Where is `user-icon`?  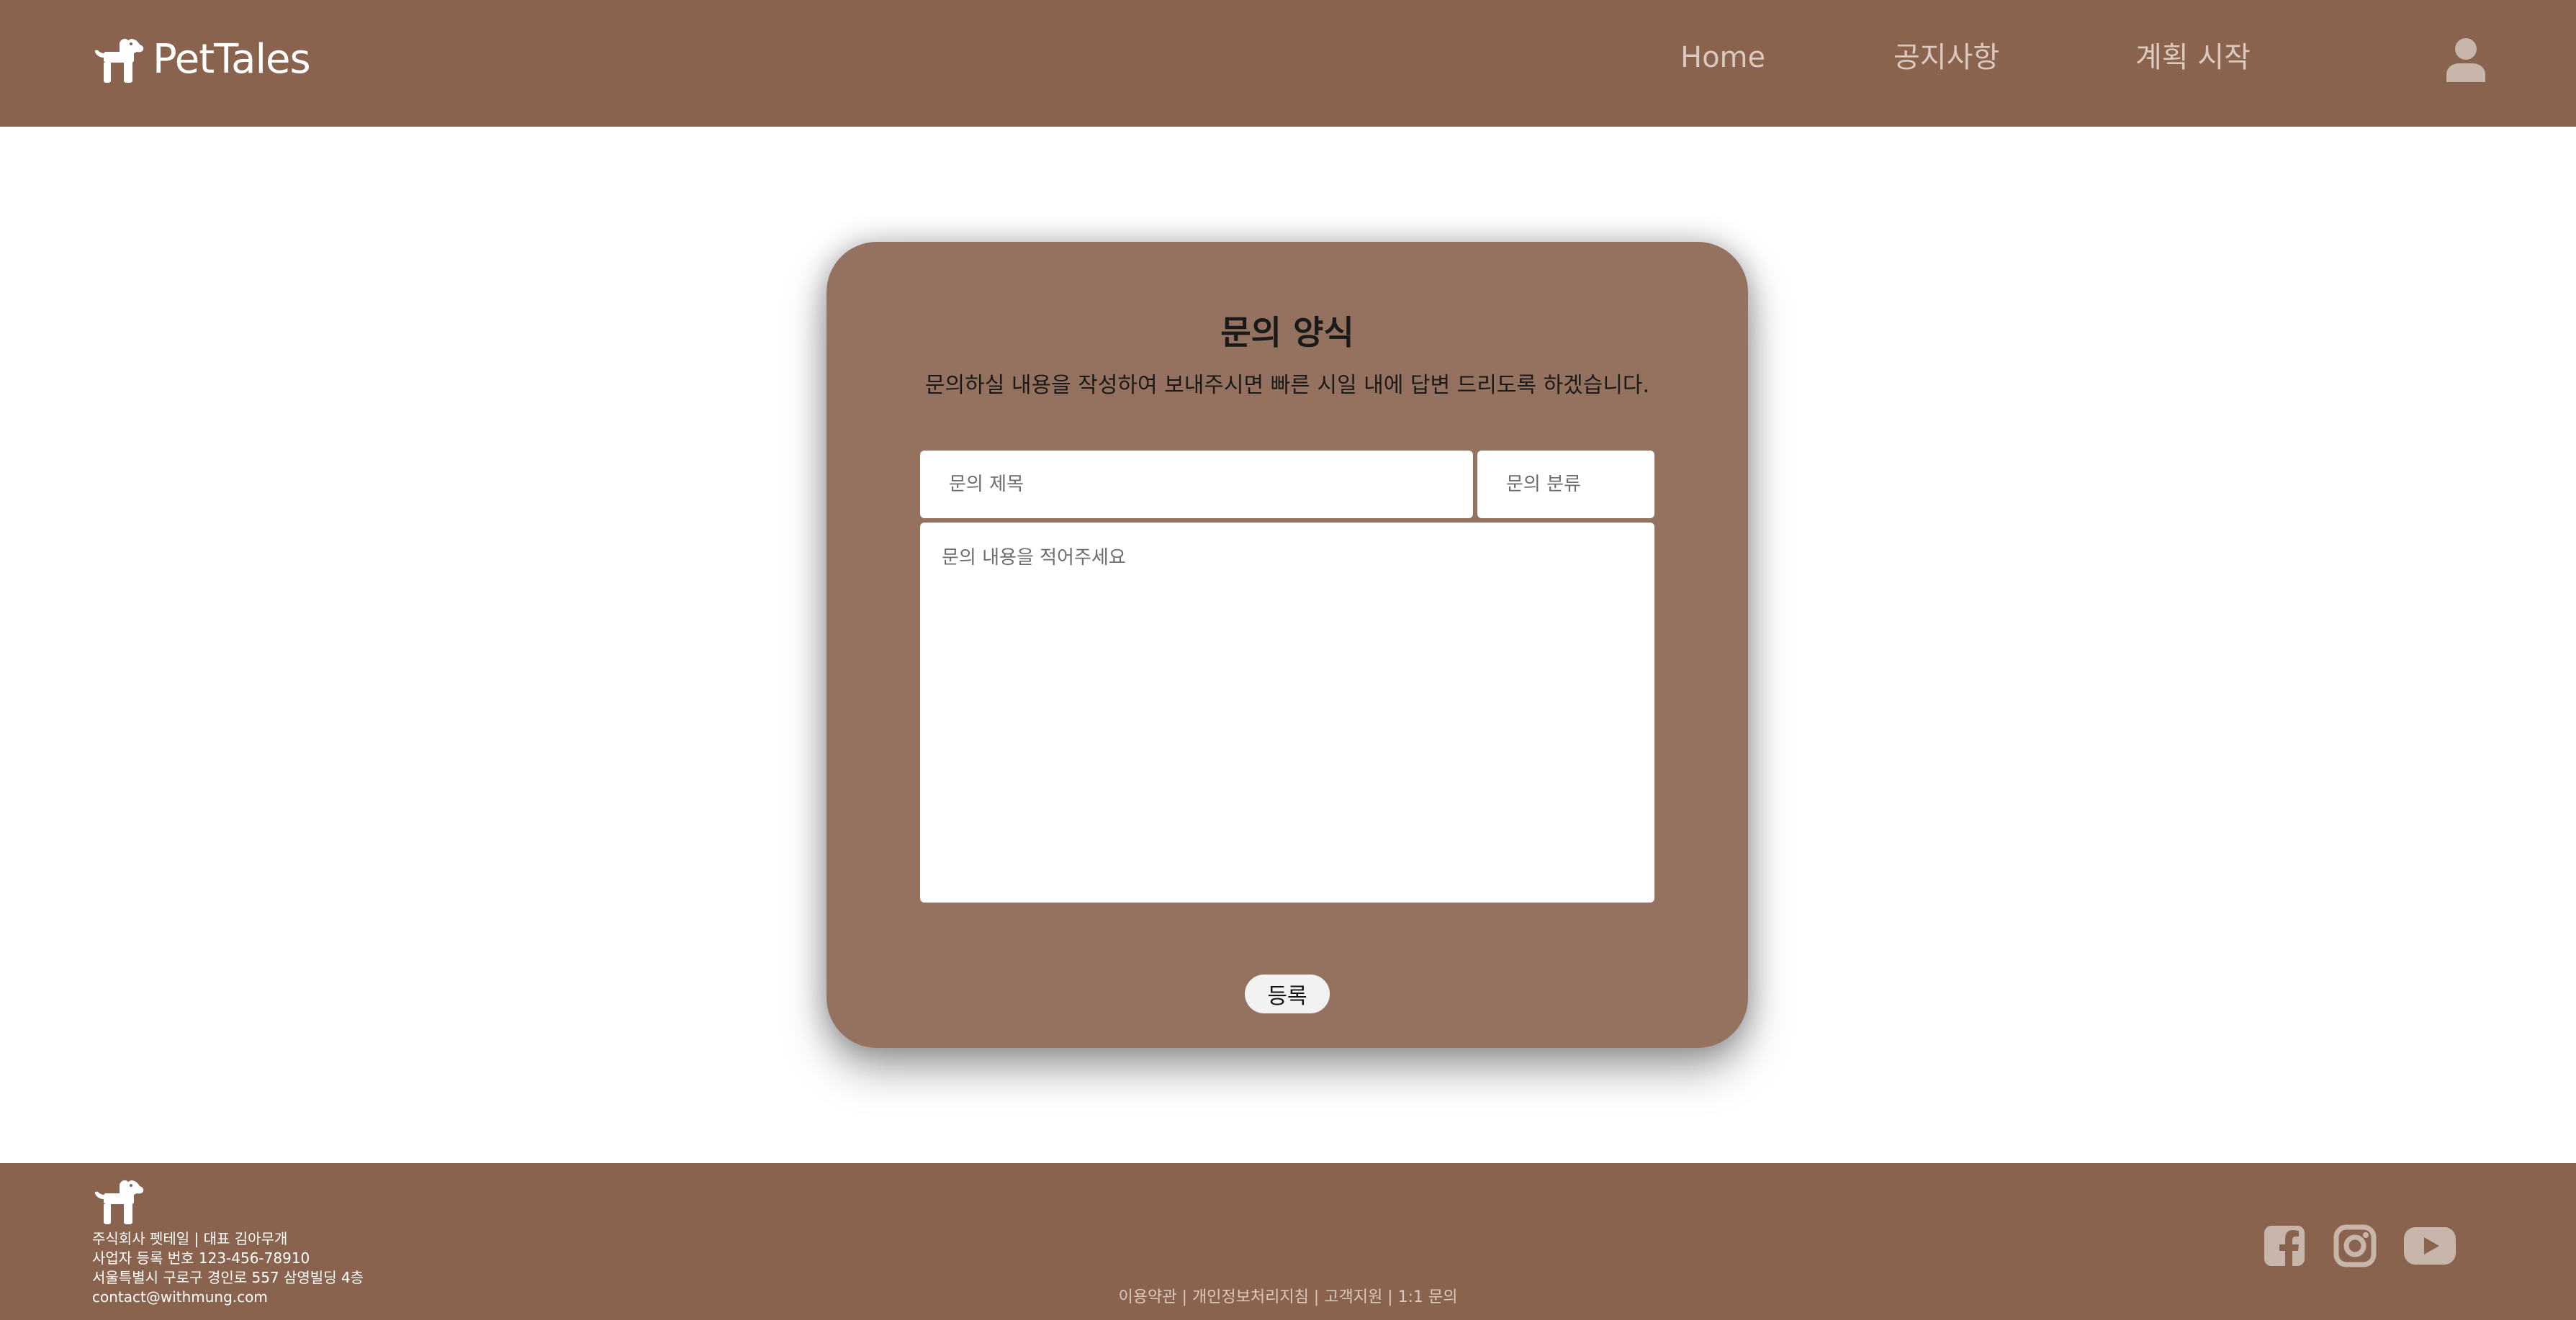 user-icon is located at coordinates (2466, 59).